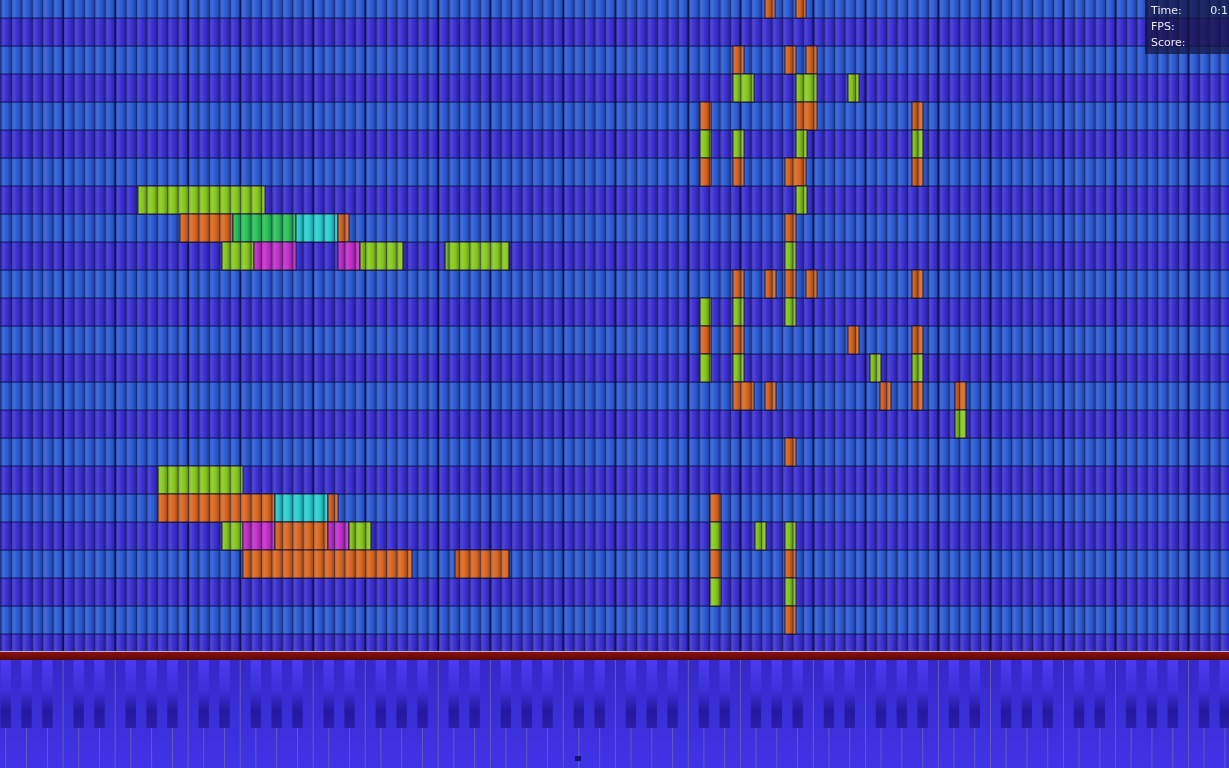  What do you see at coordinates (1163, 27) in the screenshot?
I see `stat-label: FPS:` at bounding box center [1163, 27].